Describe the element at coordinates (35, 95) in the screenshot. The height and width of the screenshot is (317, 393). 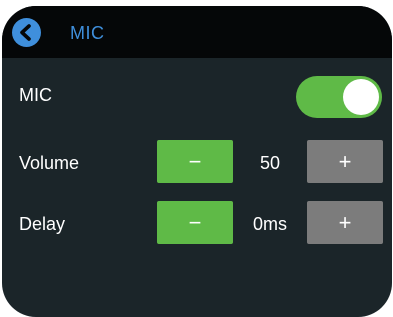
I see `mic-label: MIC` at that location.